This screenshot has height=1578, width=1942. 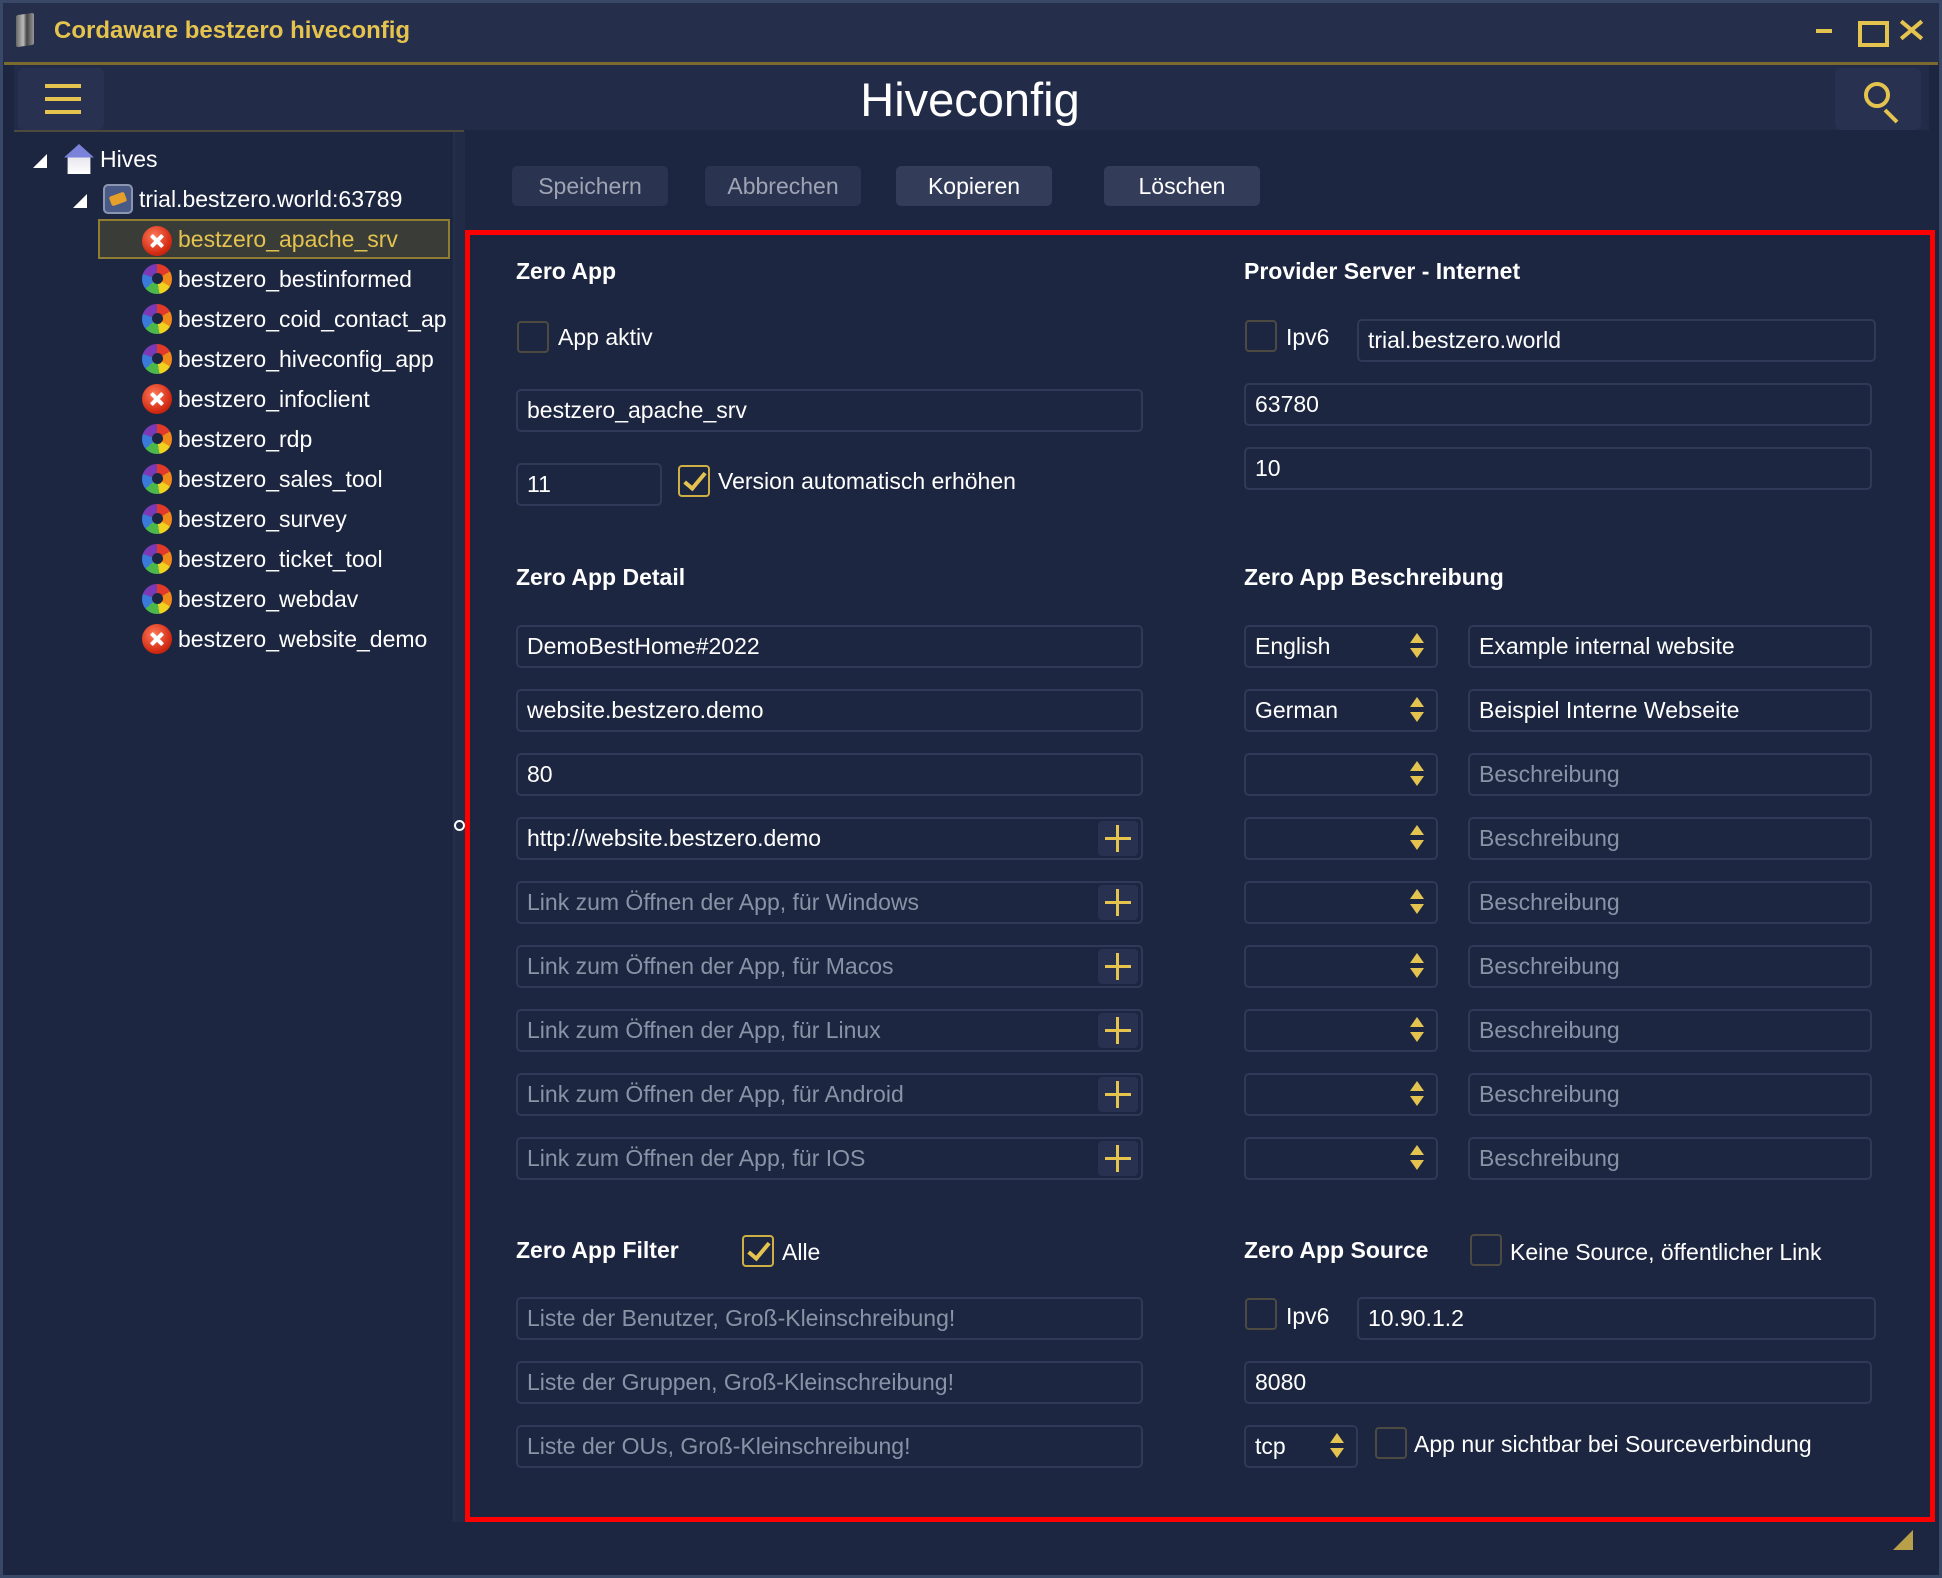 I want to click on app-name-input: bestzero_apache_srv, so click(x=829, y=410).